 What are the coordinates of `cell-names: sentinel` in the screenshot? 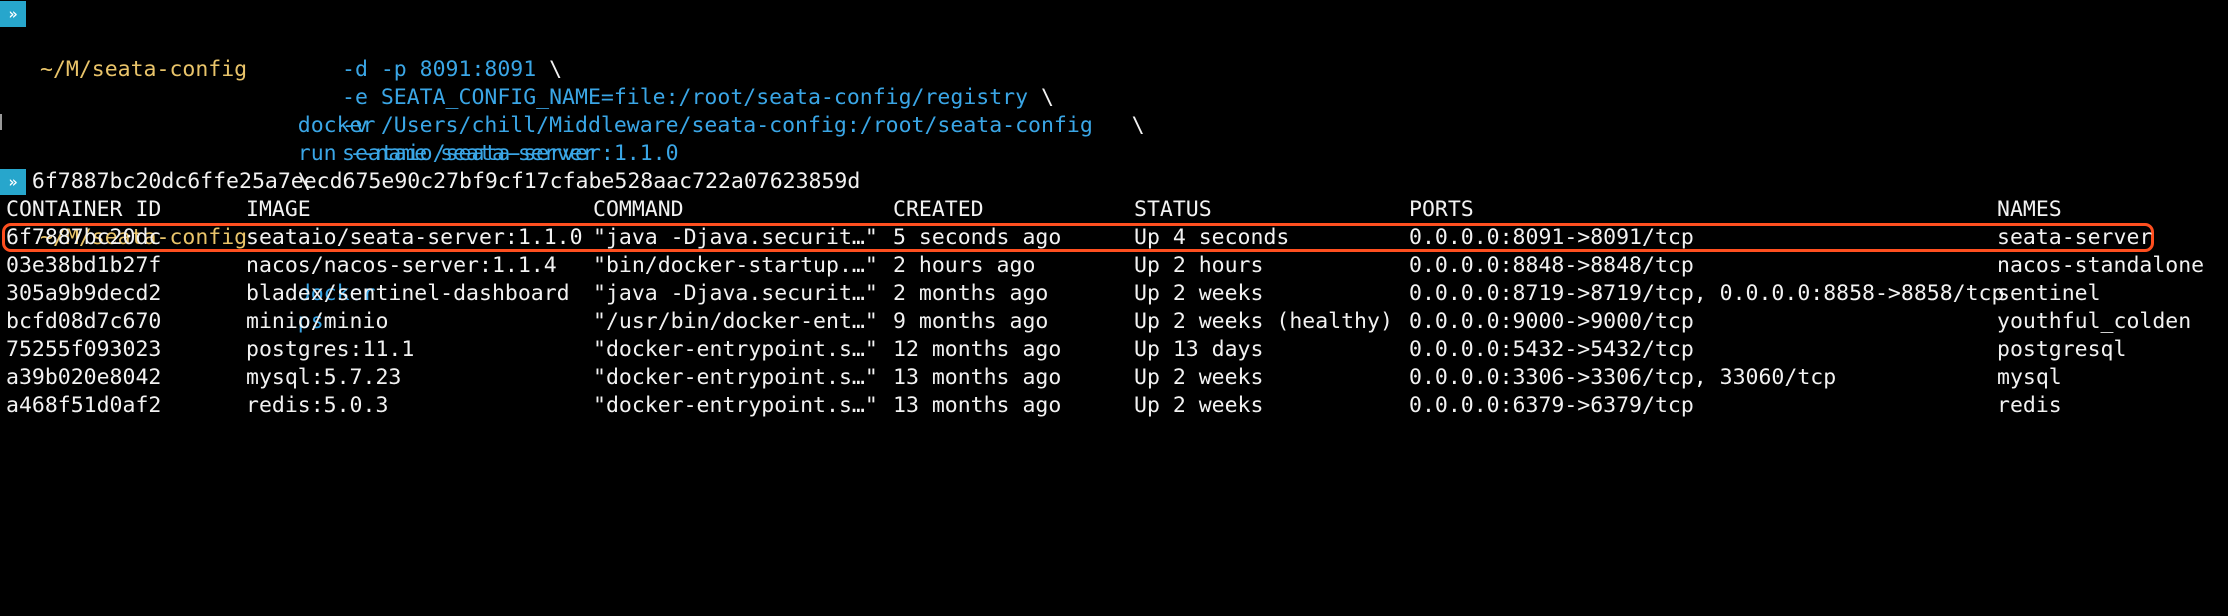 It's located at (2049, 293).